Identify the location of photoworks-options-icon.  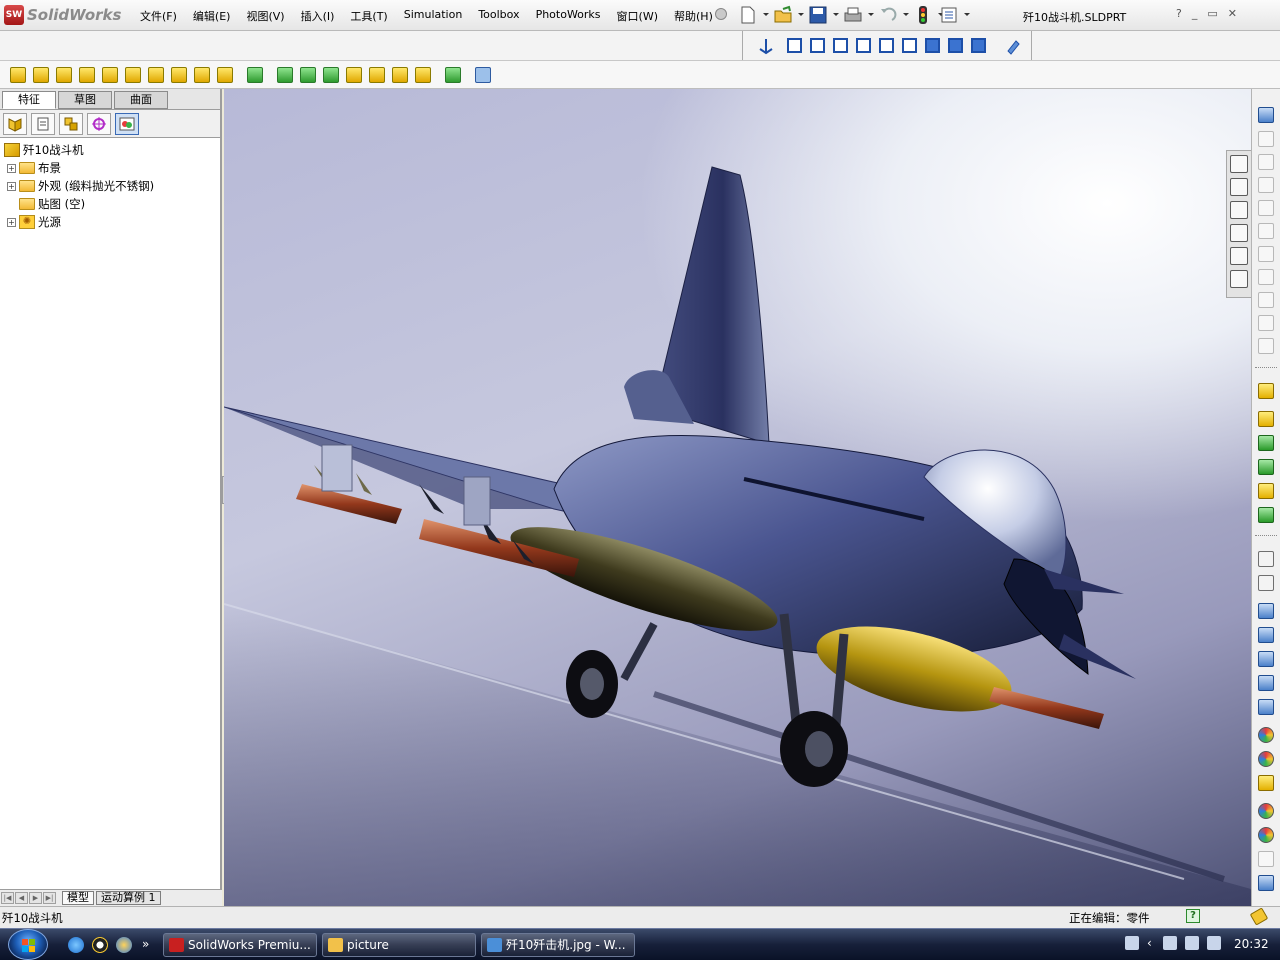
(1266, 883).